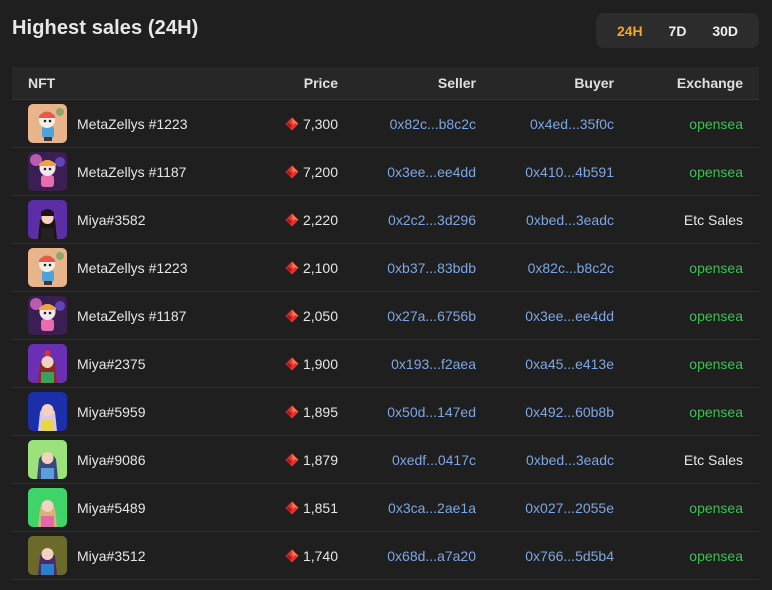  What do you see at coordinates (431, 316) in the screenshot?
I see `seller-address: 0x27a...6756b` at bounding box center [431, 316].